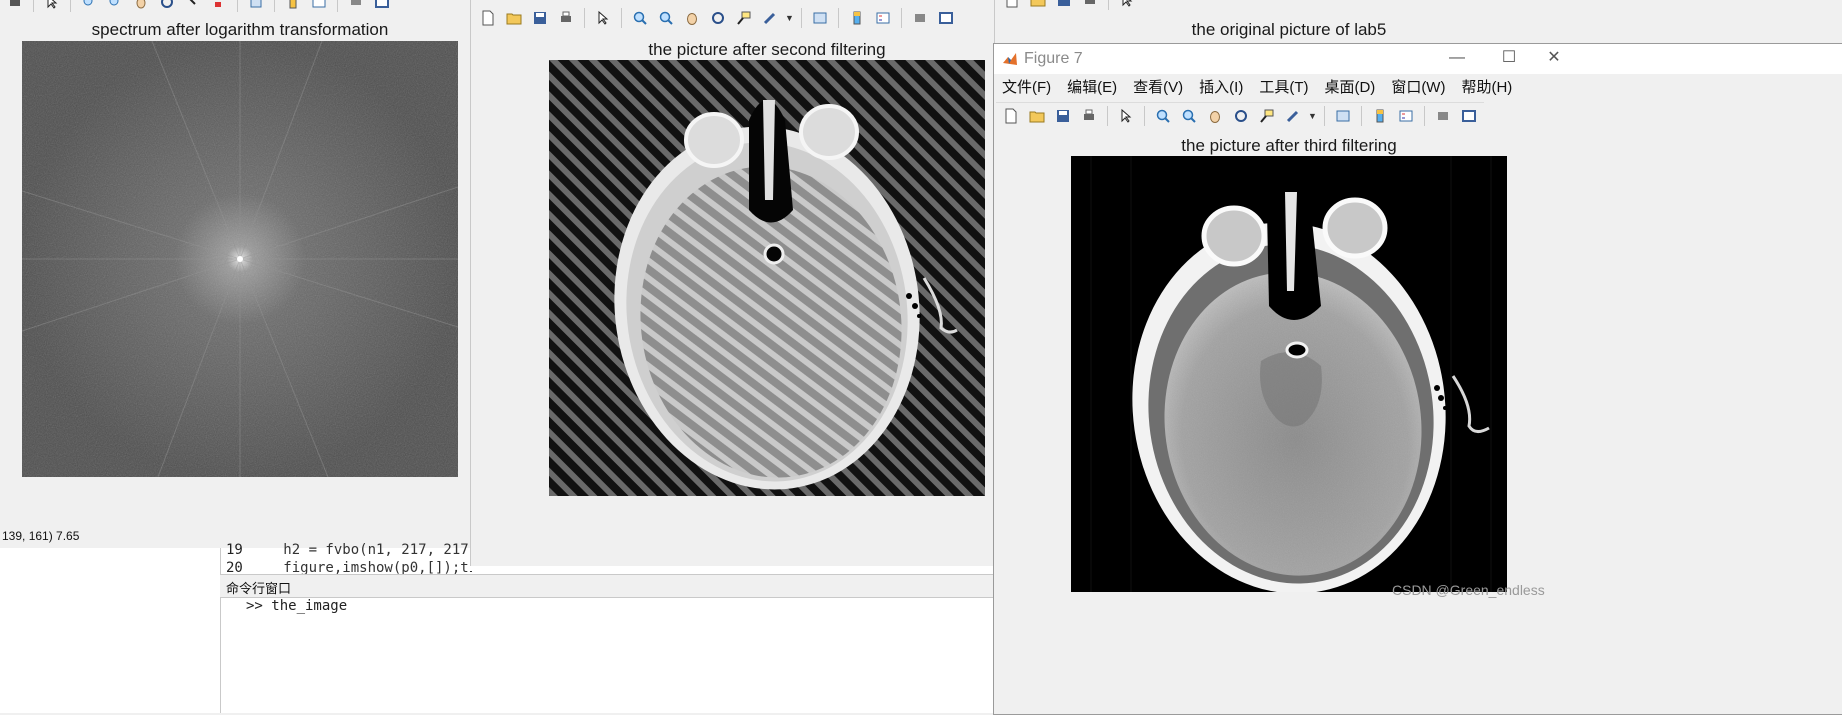 This screenshot has width=1842, height=715. What do you see at coordinates (767, 278) in the screenshot?
I see `second-filter-image` at bounding box center [767, 278].